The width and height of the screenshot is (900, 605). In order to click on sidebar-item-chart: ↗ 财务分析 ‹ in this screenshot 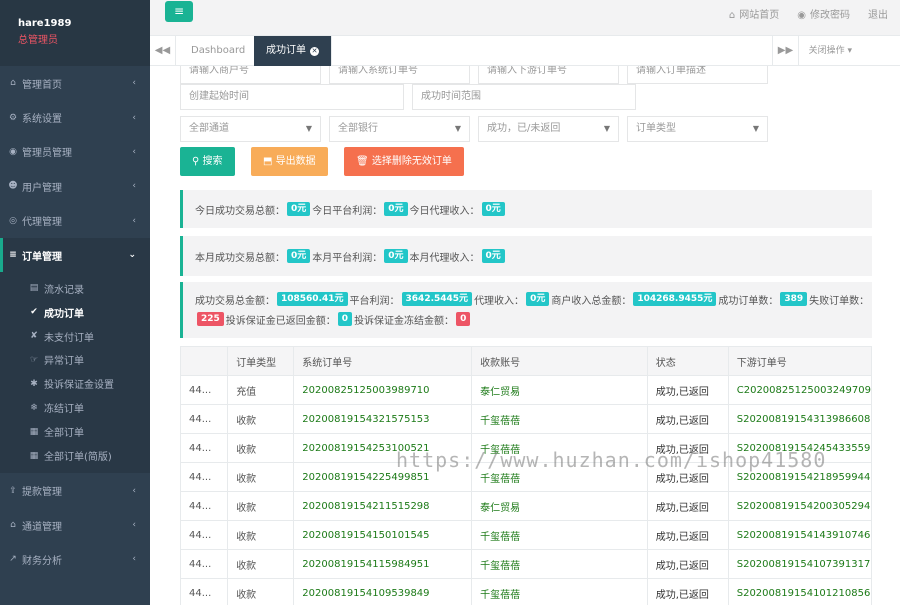, I will do `click(75, 559)`.